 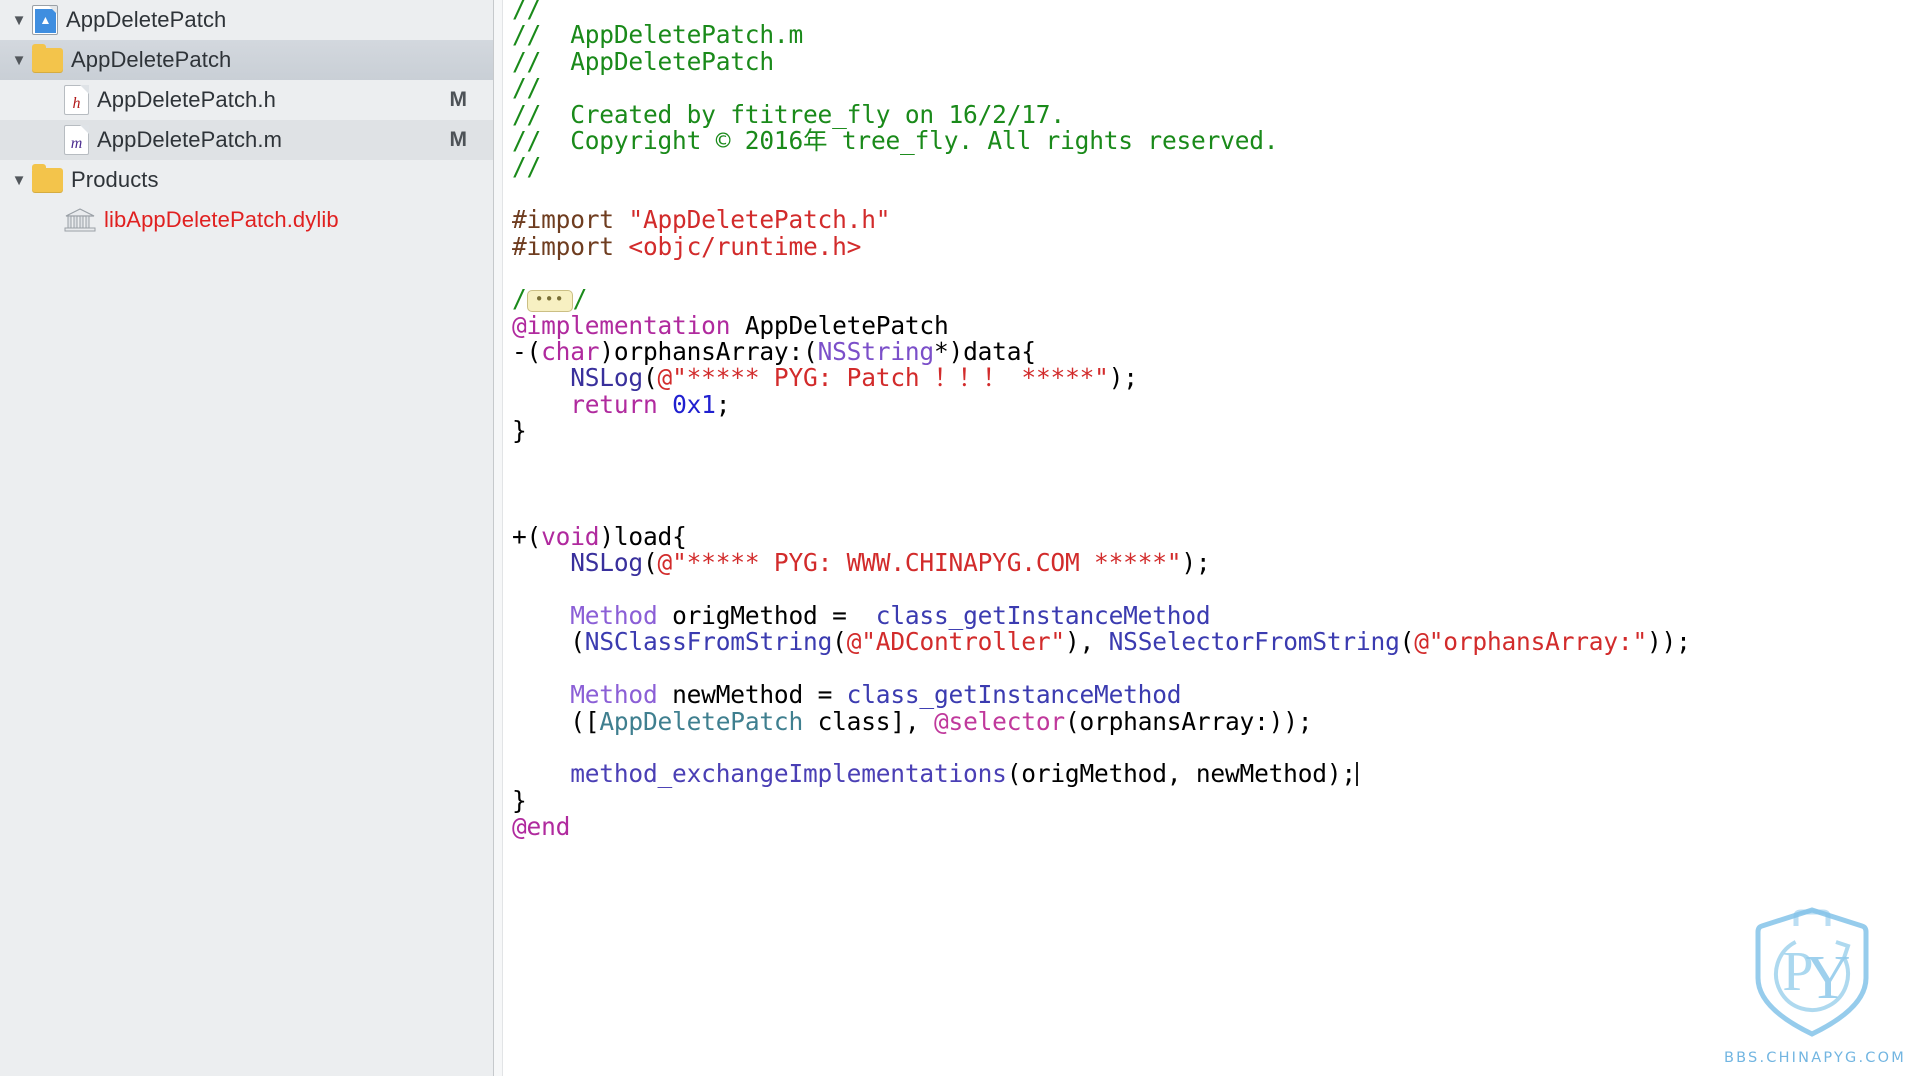 I want to click on sidebar-item-group-appdeletepatch: ▼ AppDeletePatch, so click(x=246, y=60).